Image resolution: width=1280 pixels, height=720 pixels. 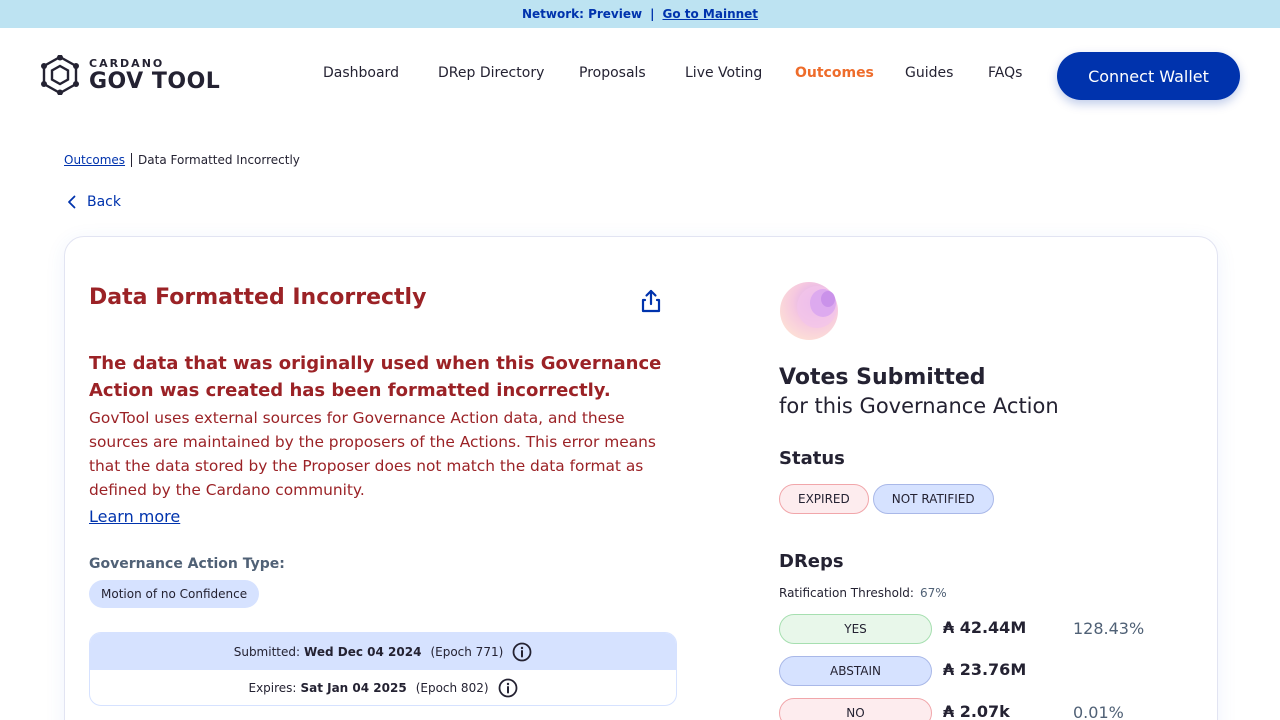 What do you see at coordinates (834, 73) in the screenshot?
I see `nav-outcomes: Outcomes` at bounding box center [834, 73].